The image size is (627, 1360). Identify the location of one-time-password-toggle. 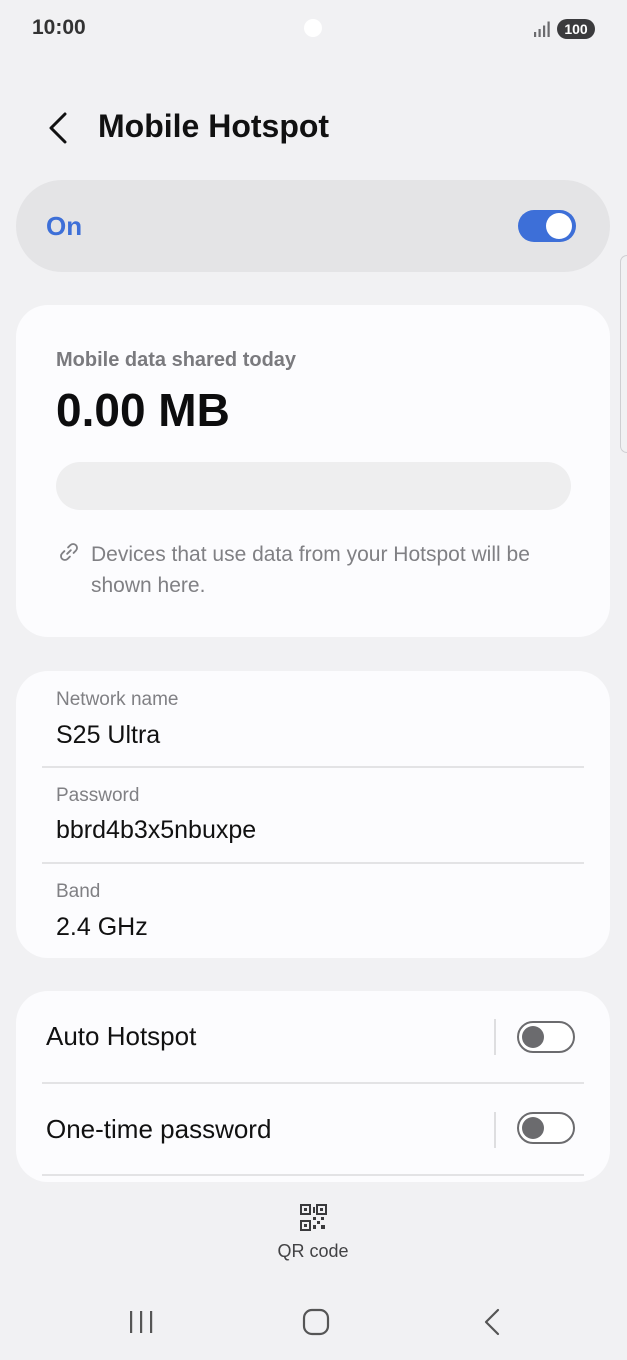
(546, 1128).